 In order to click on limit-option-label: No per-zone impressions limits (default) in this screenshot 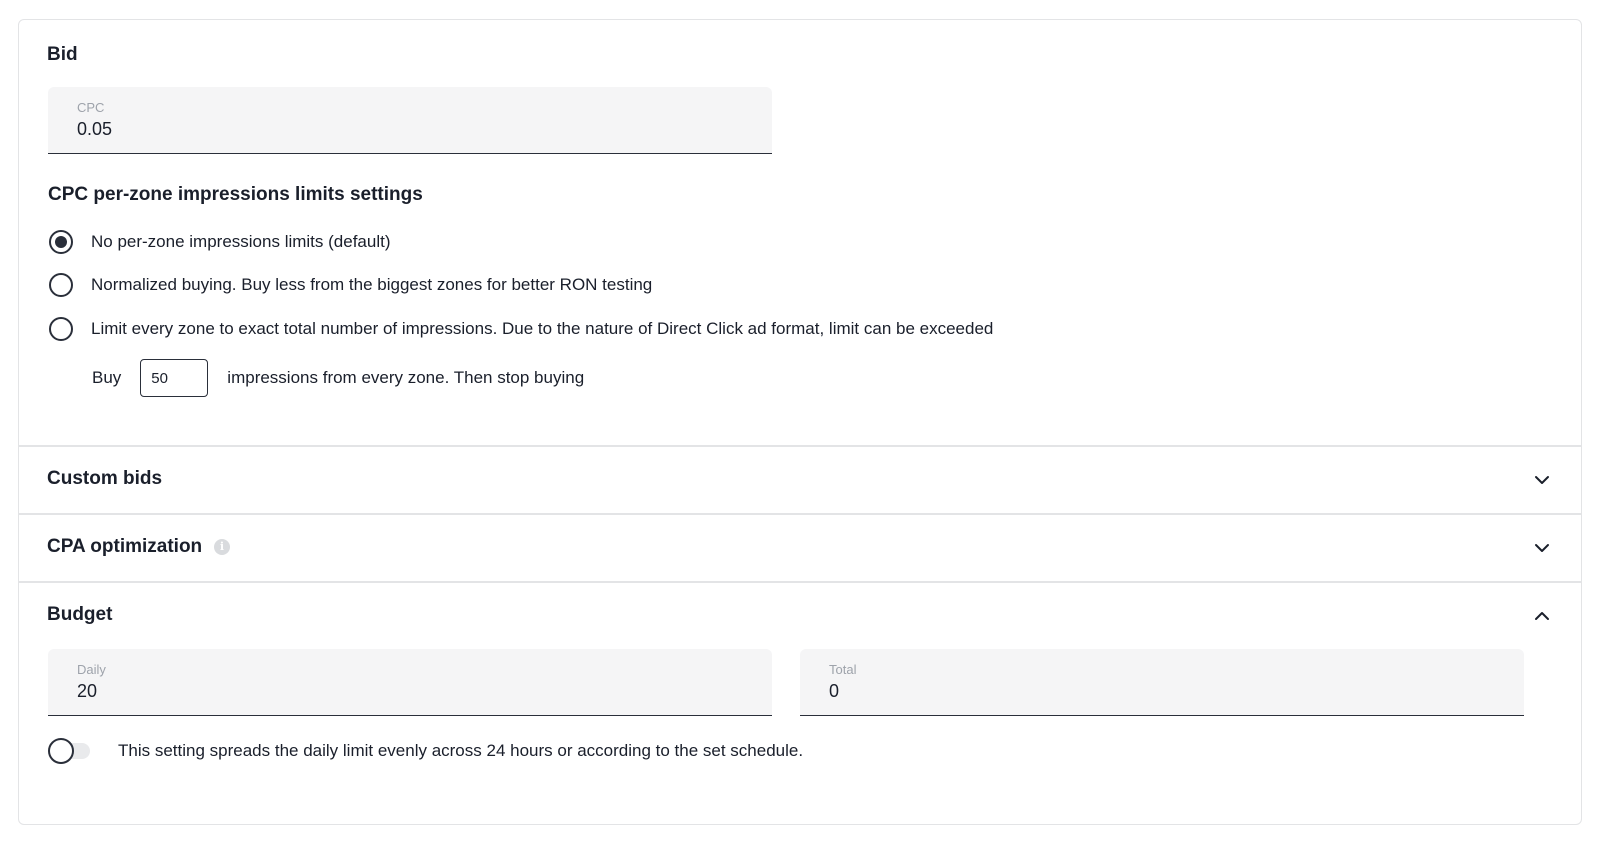, I will do `click(241, 241)`.